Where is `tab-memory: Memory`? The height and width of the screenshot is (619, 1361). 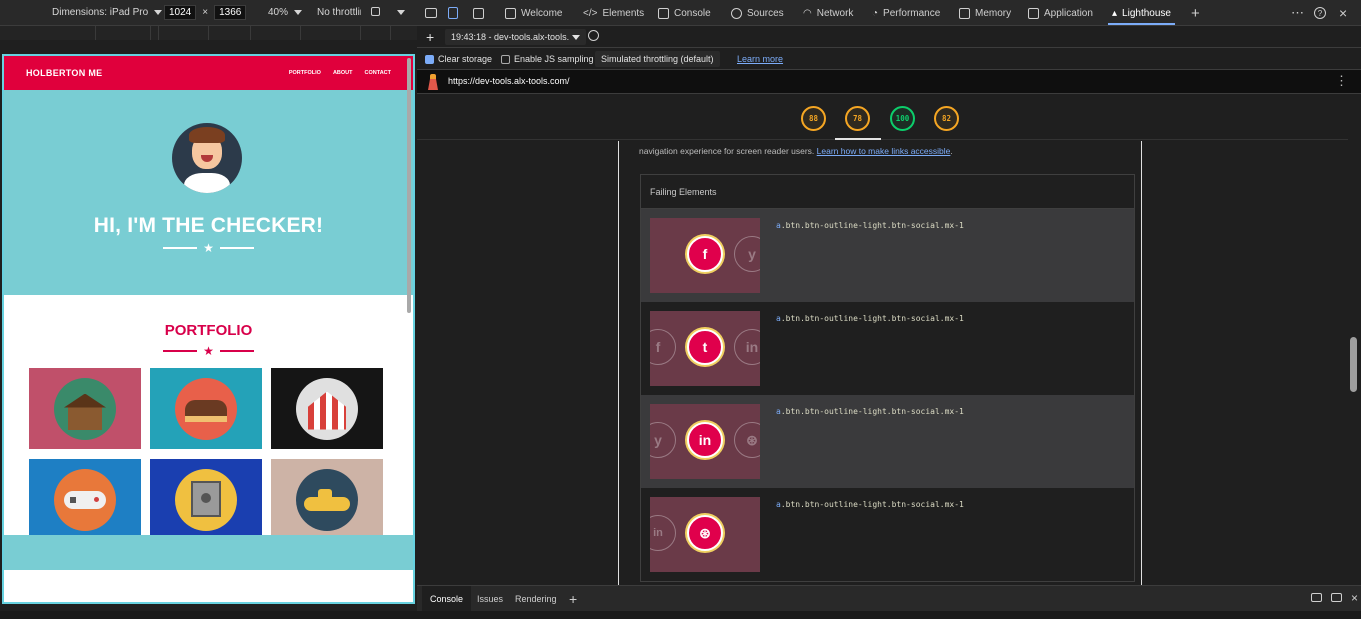 tab-memory: Memory is located at coordinates (985, 13).